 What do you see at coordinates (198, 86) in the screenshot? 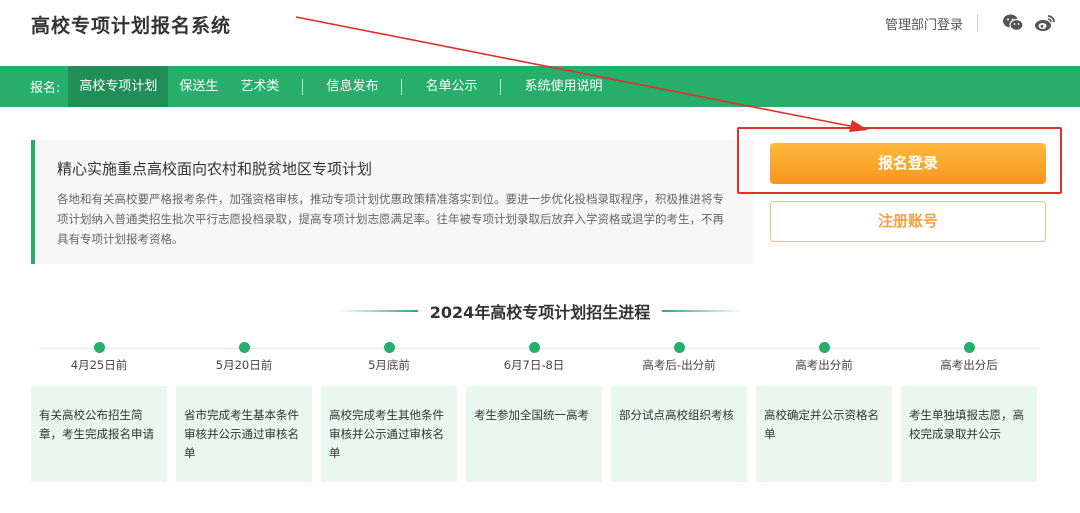
I see `nav-item-recommended: 保送生` at bounding box center [198, 86].